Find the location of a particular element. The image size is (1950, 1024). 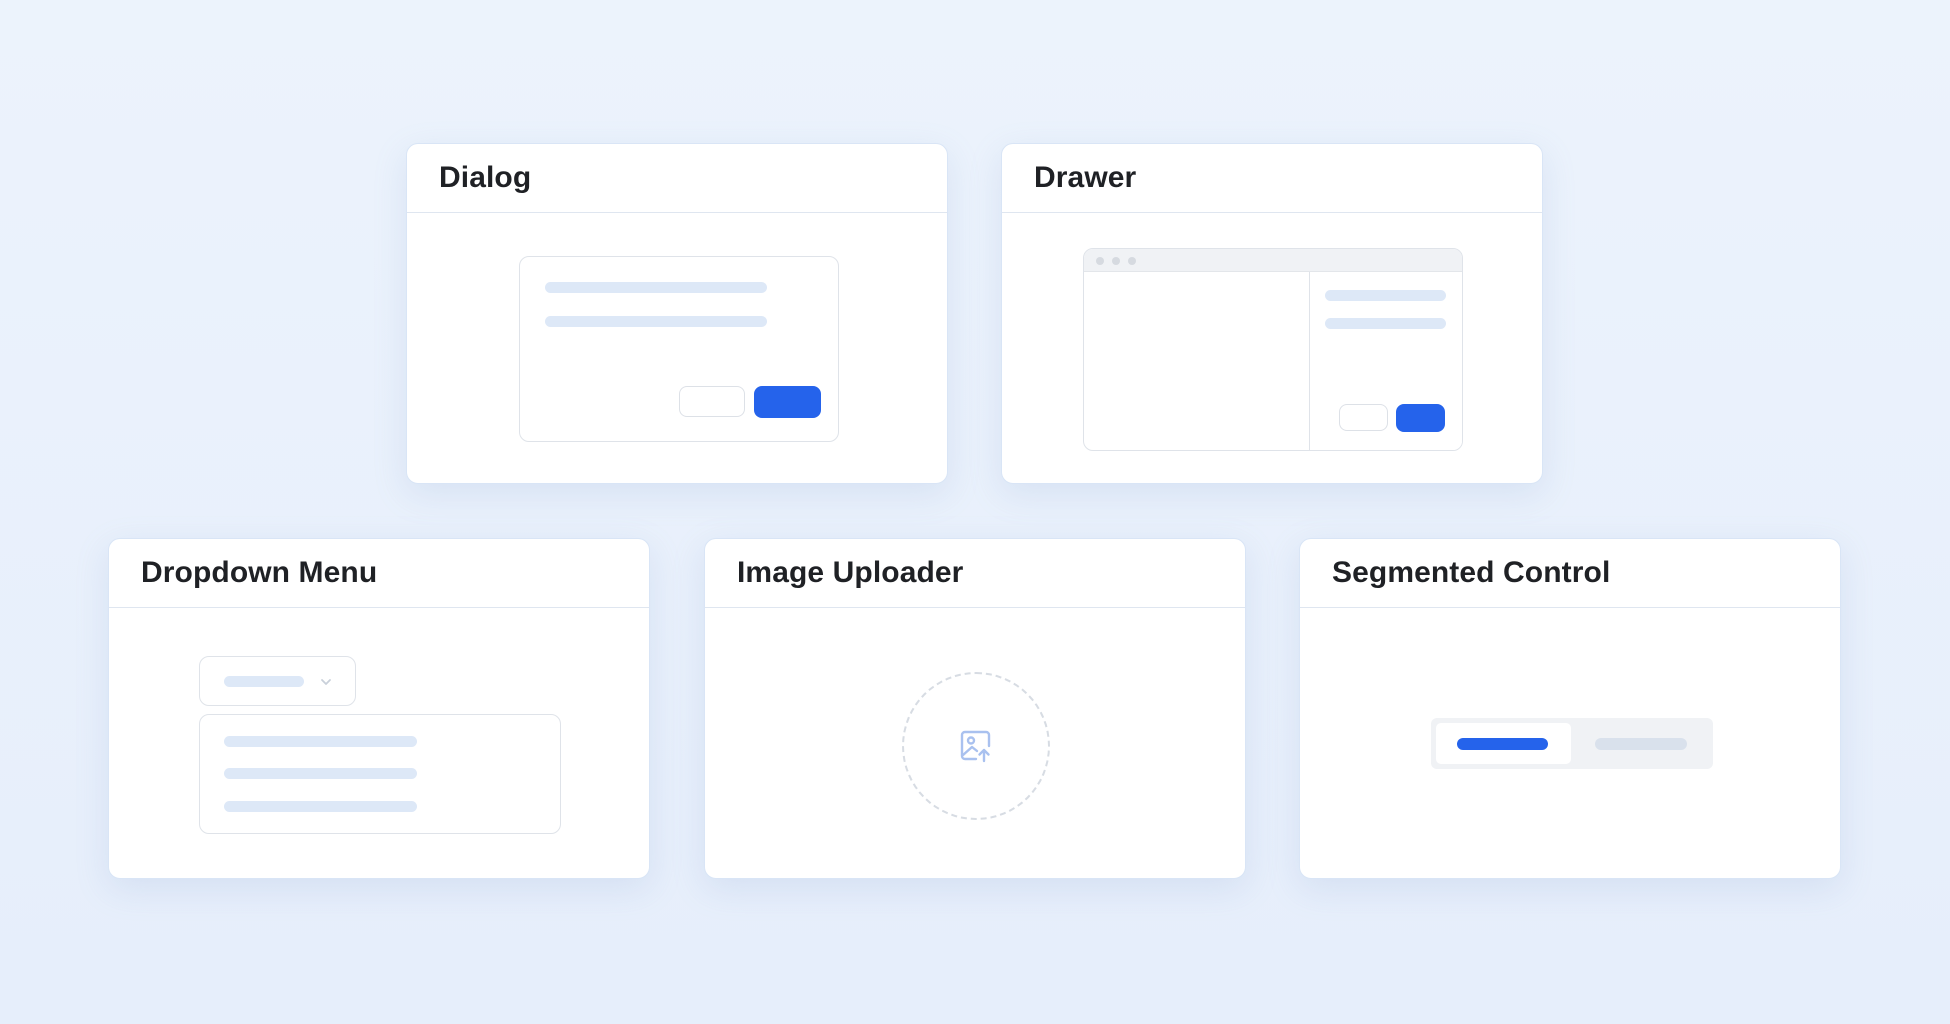

browser-window is located at coordinates (1273, 349).